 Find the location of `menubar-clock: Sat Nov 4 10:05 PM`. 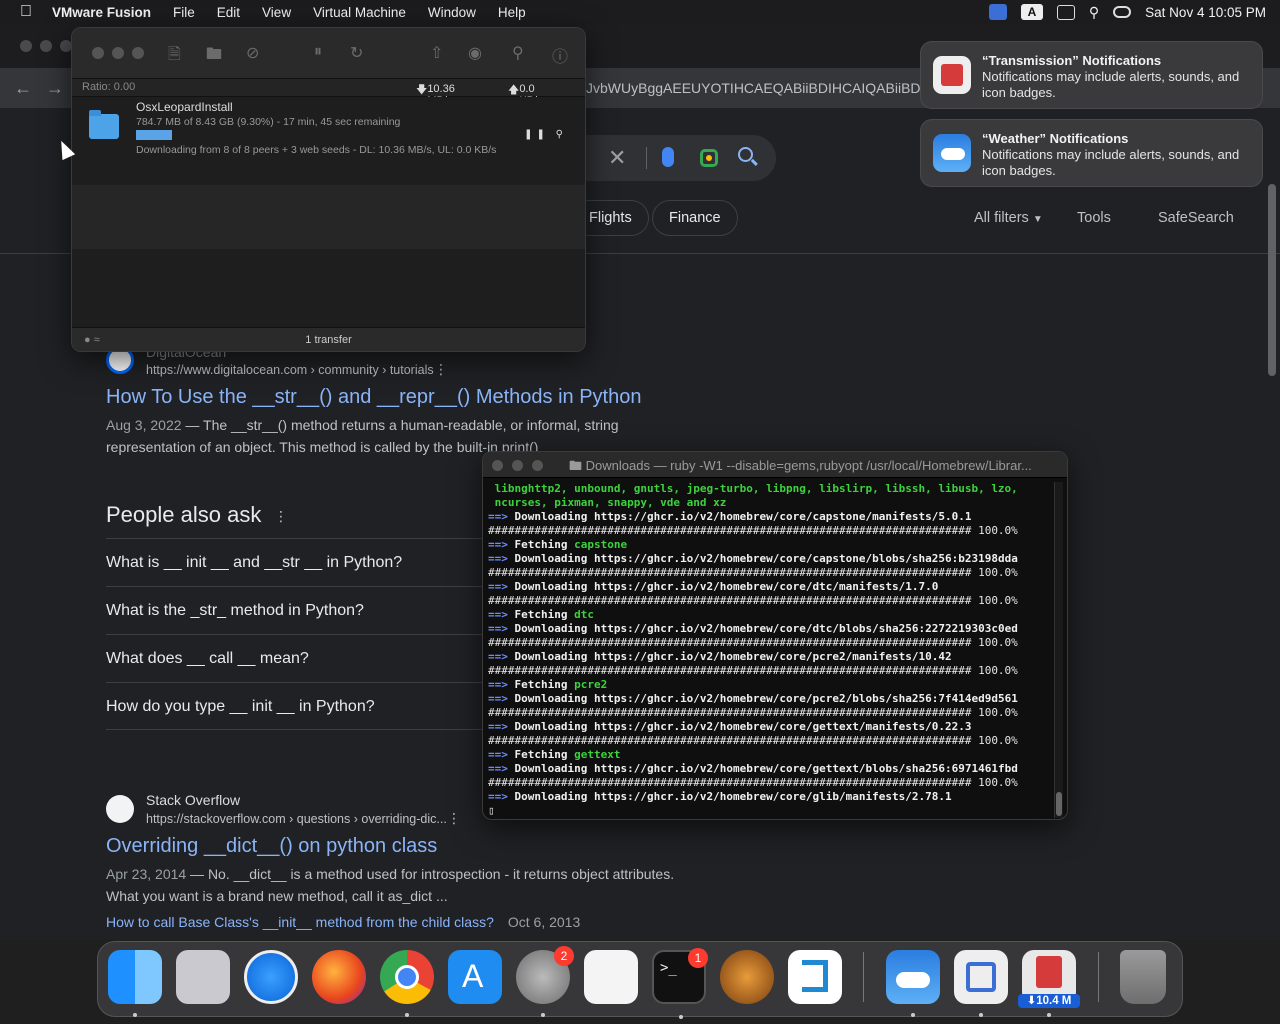

menubar-clock: Sat Nov 4 10:05 PM is located at coordinates (1205, 12).